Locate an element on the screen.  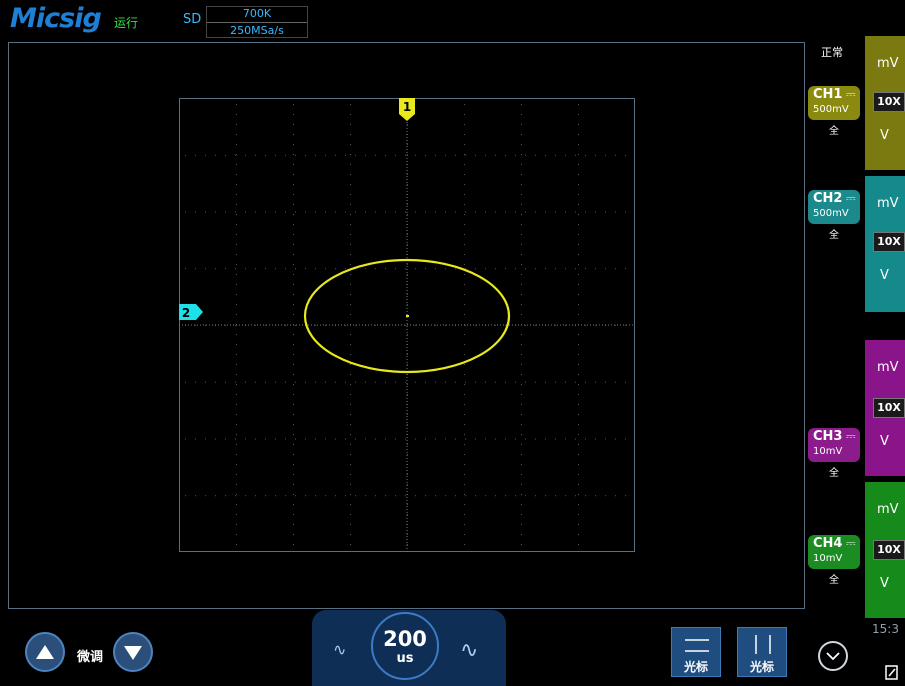
ch1-marker: 1 is located at coordinates (407, 109).